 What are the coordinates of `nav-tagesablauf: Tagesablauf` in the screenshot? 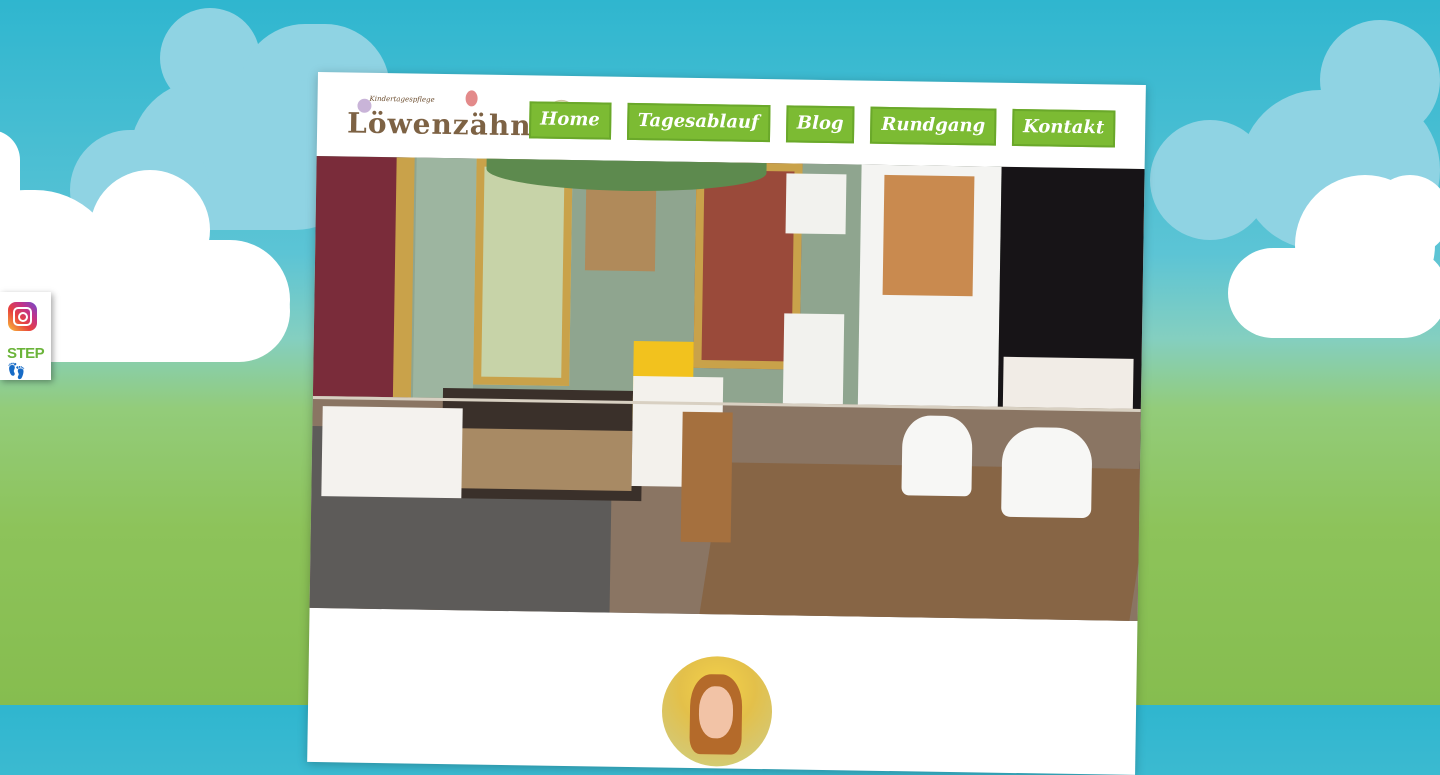 It's located at (698, 122).